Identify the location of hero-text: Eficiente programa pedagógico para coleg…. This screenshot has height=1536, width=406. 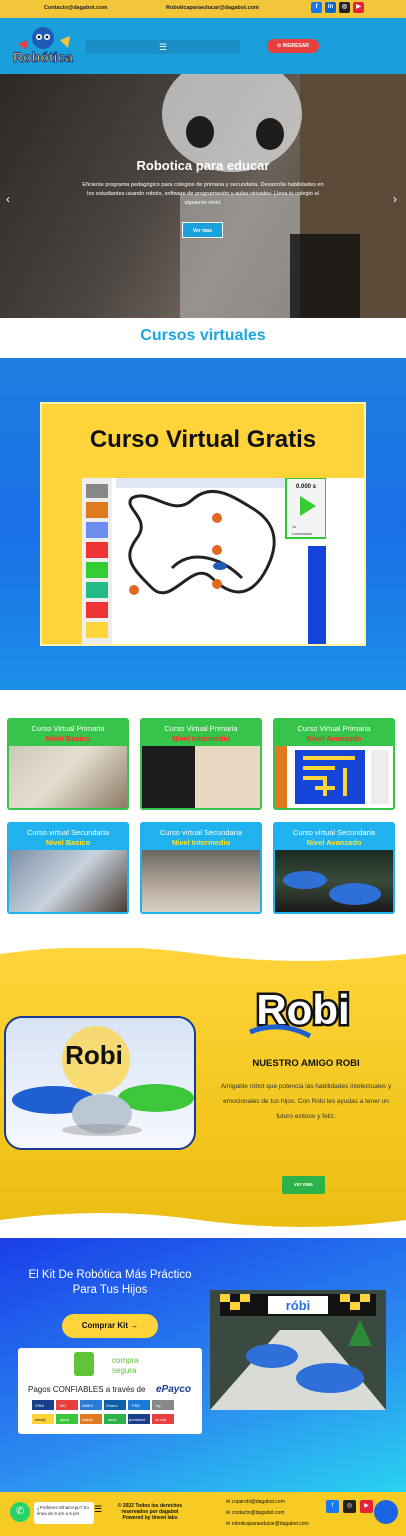
(203, 194).